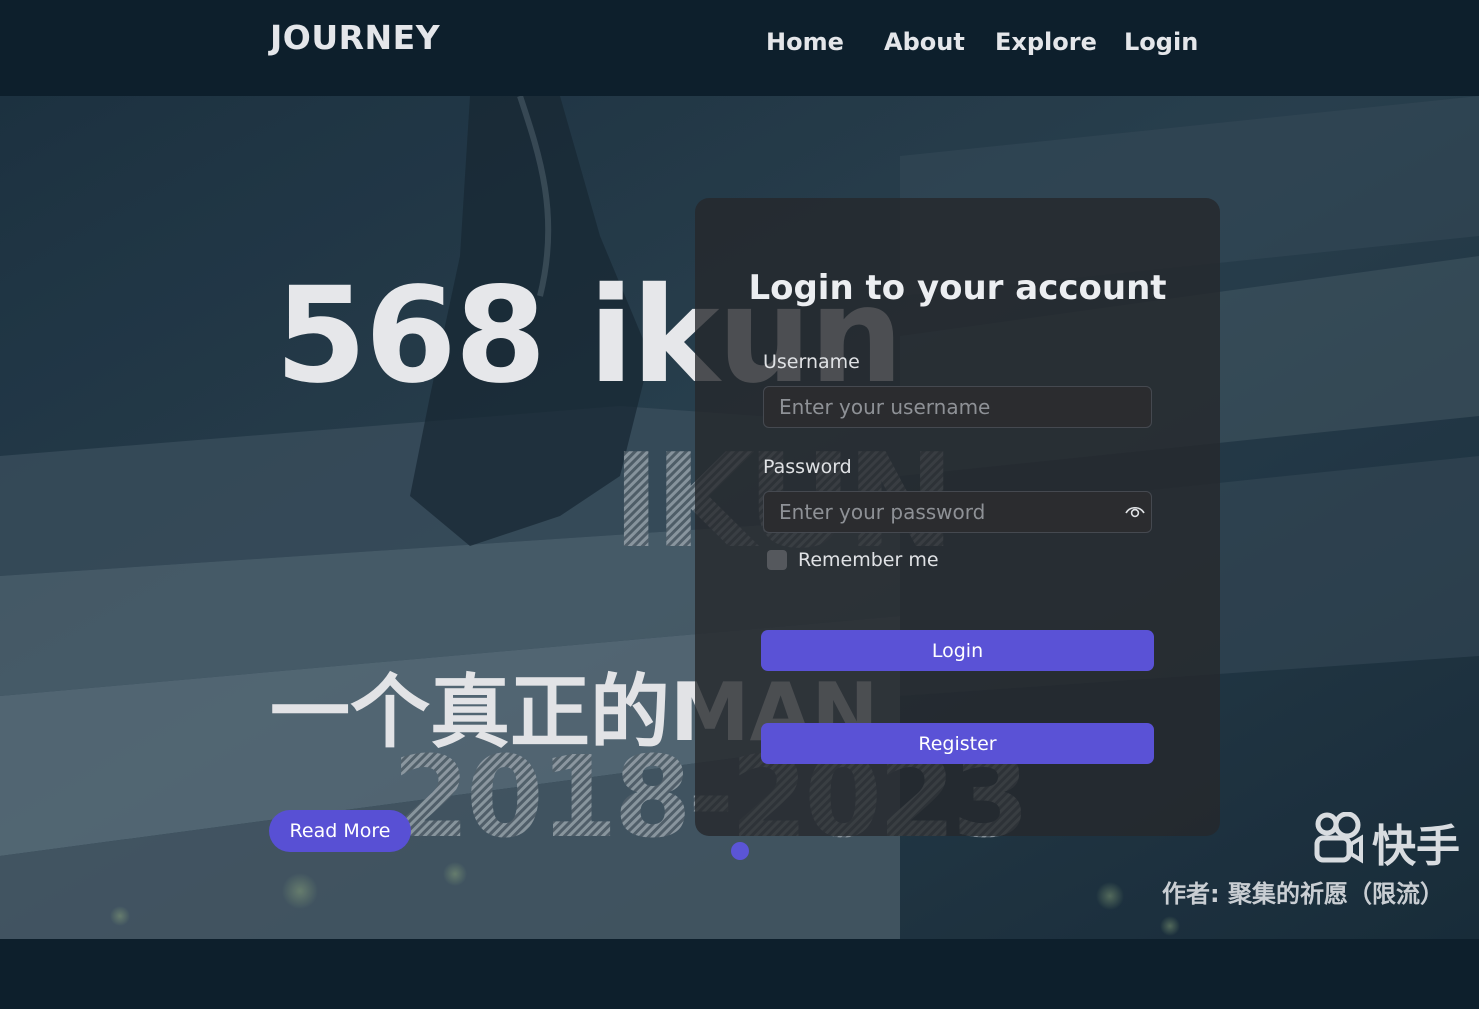  Describe the element at coordinates (805, 42) in the screenshot. I see `nav-home-link: Home` at that location.